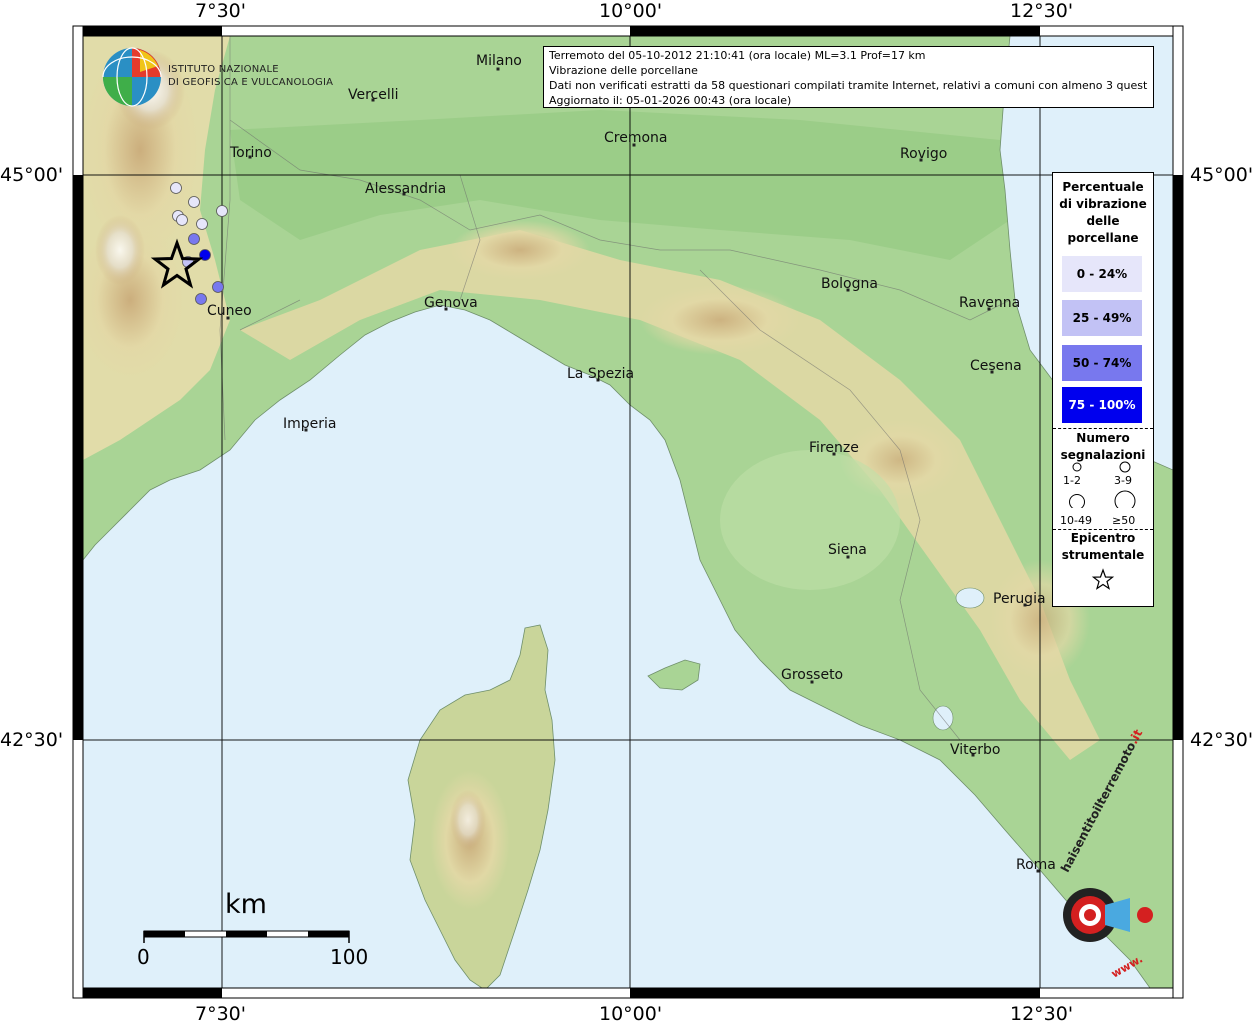  Describe the element at coordinates (631, 1014) in the screenshot. I see `lon-label-bottom-2: 10°00'` at that location.